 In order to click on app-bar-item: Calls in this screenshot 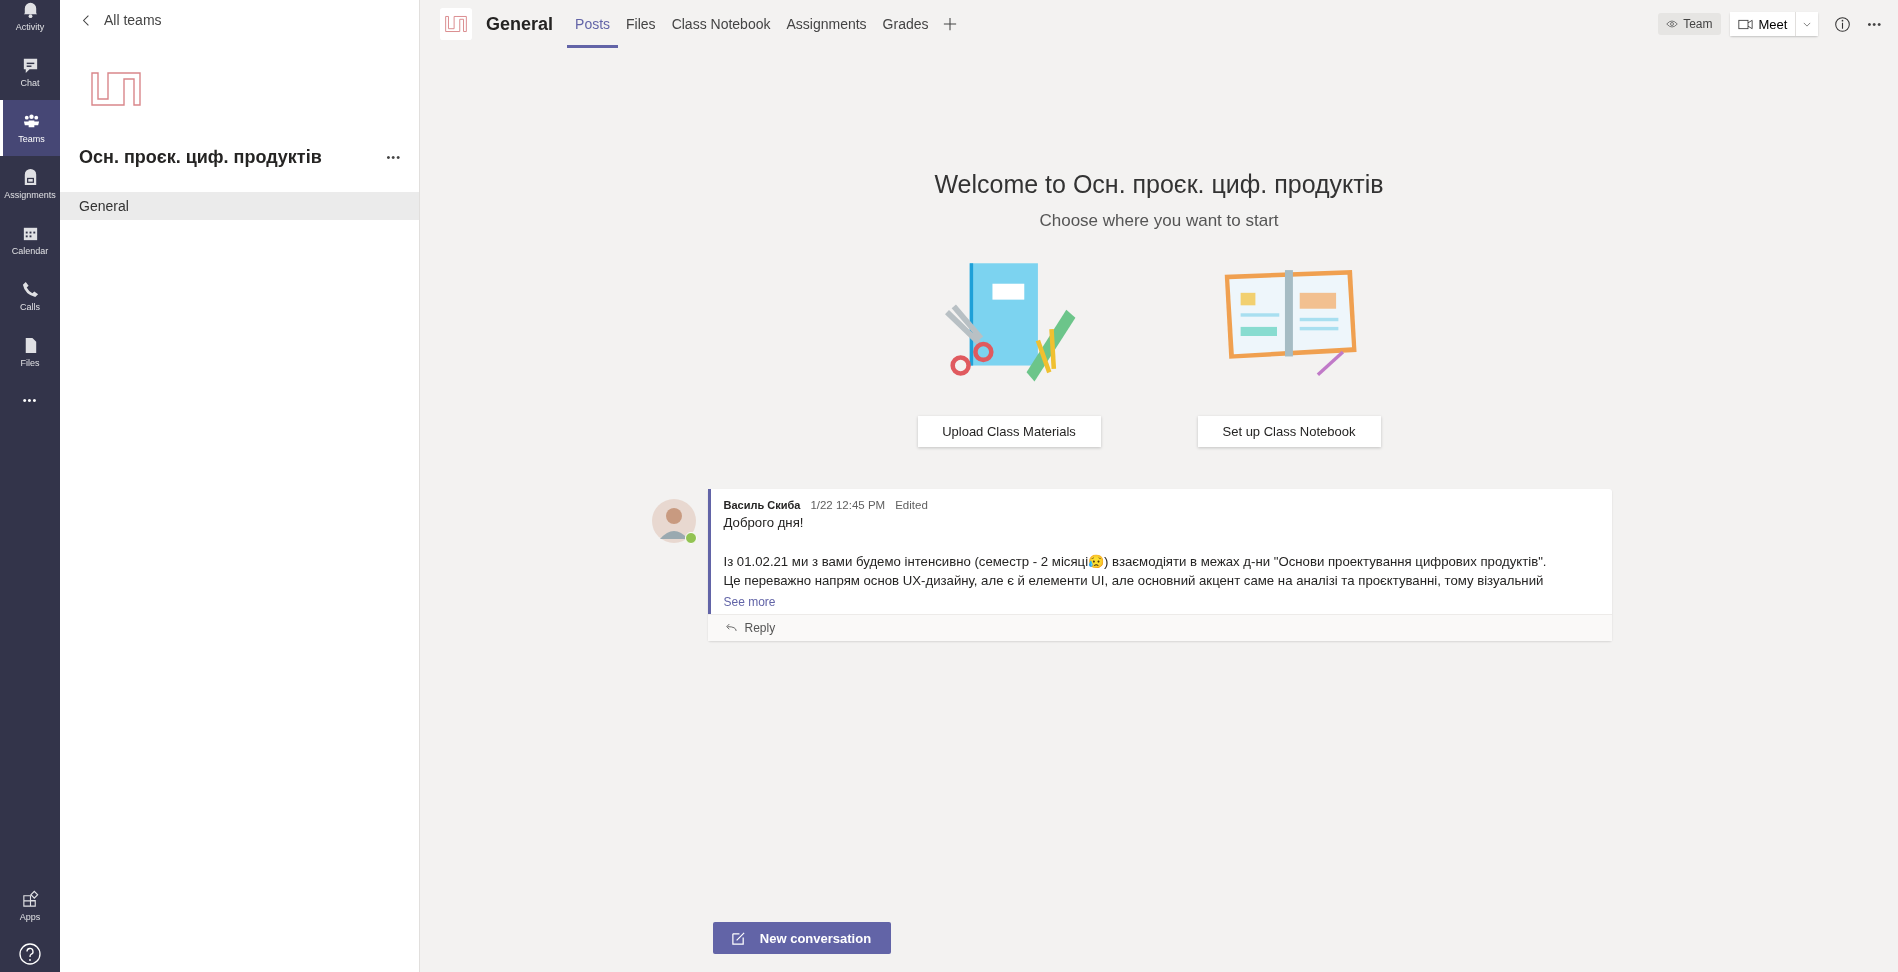, I will do `click(30, 296)`.